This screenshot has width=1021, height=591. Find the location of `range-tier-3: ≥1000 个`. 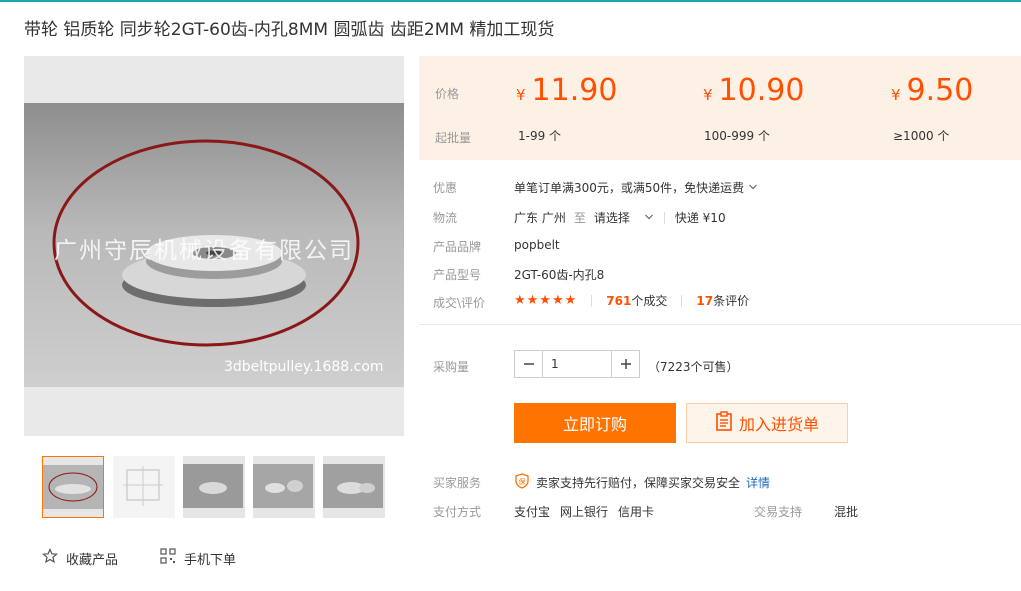

range-tier-3: ≥1000 个 is located at coordinates (921, 136).